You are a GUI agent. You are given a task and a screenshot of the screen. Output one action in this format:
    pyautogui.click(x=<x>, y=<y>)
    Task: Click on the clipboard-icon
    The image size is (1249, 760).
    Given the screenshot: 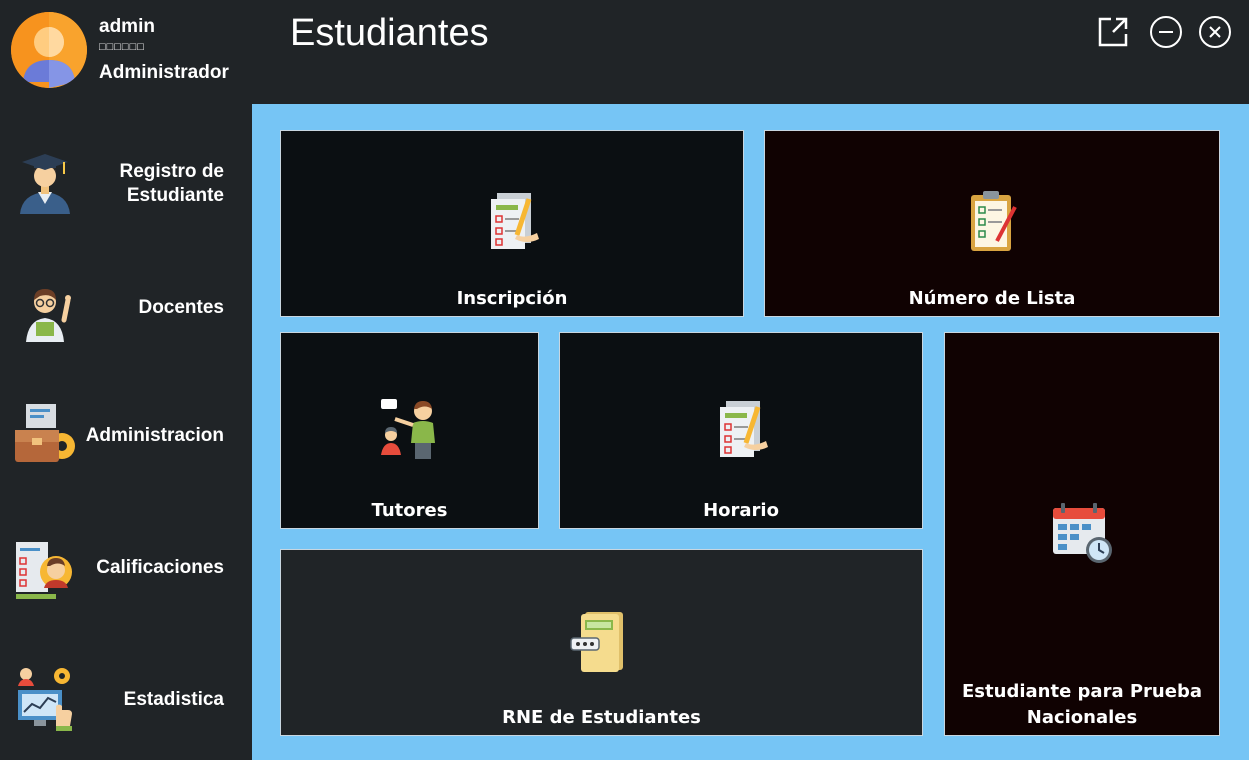 What is the action you would take?
    pyautogui.click(x=992, y=222)
    